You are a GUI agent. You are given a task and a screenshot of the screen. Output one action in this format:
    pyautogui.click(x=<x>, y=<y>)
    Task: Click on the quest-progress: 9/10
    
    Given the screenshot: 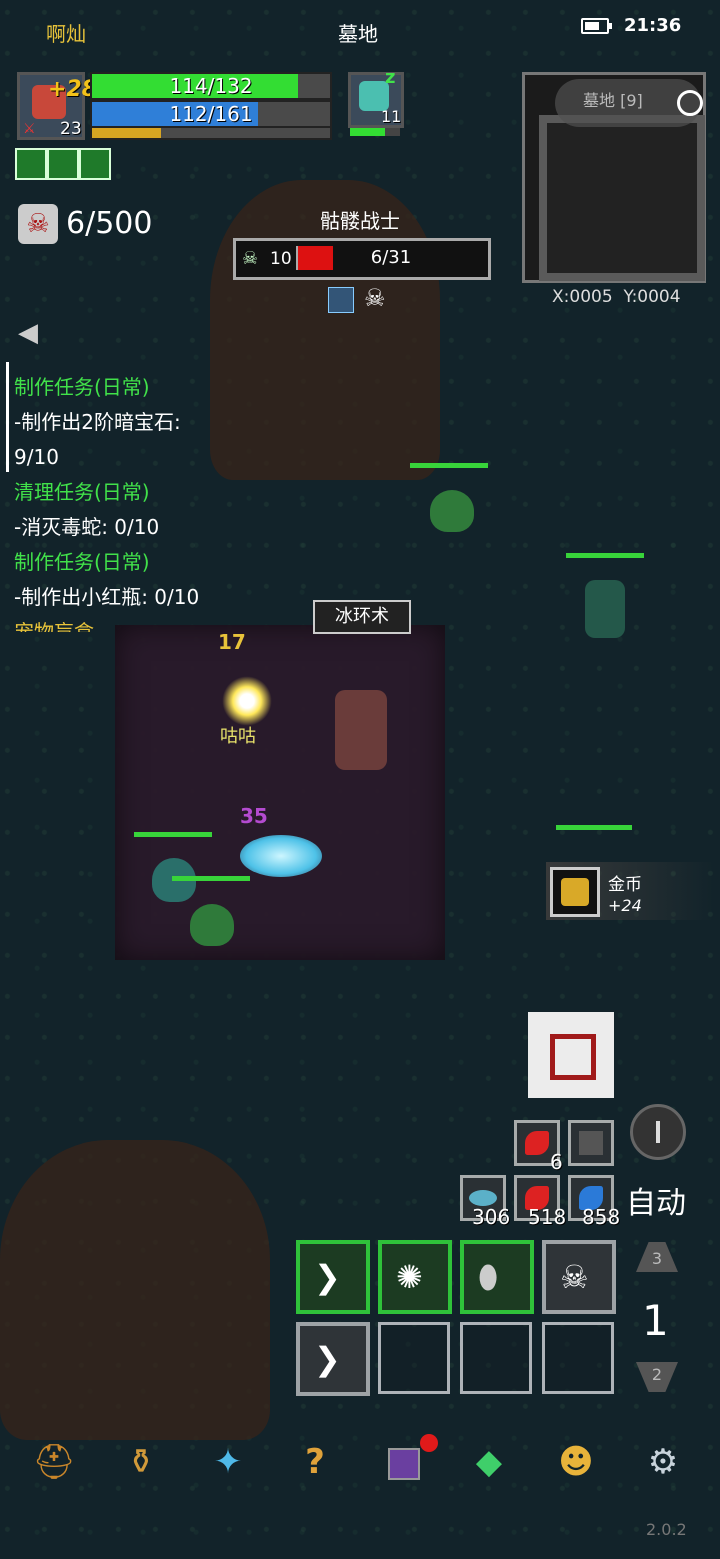 What is the action you would take?
    pyautogui.click(x=36, y=457)
    